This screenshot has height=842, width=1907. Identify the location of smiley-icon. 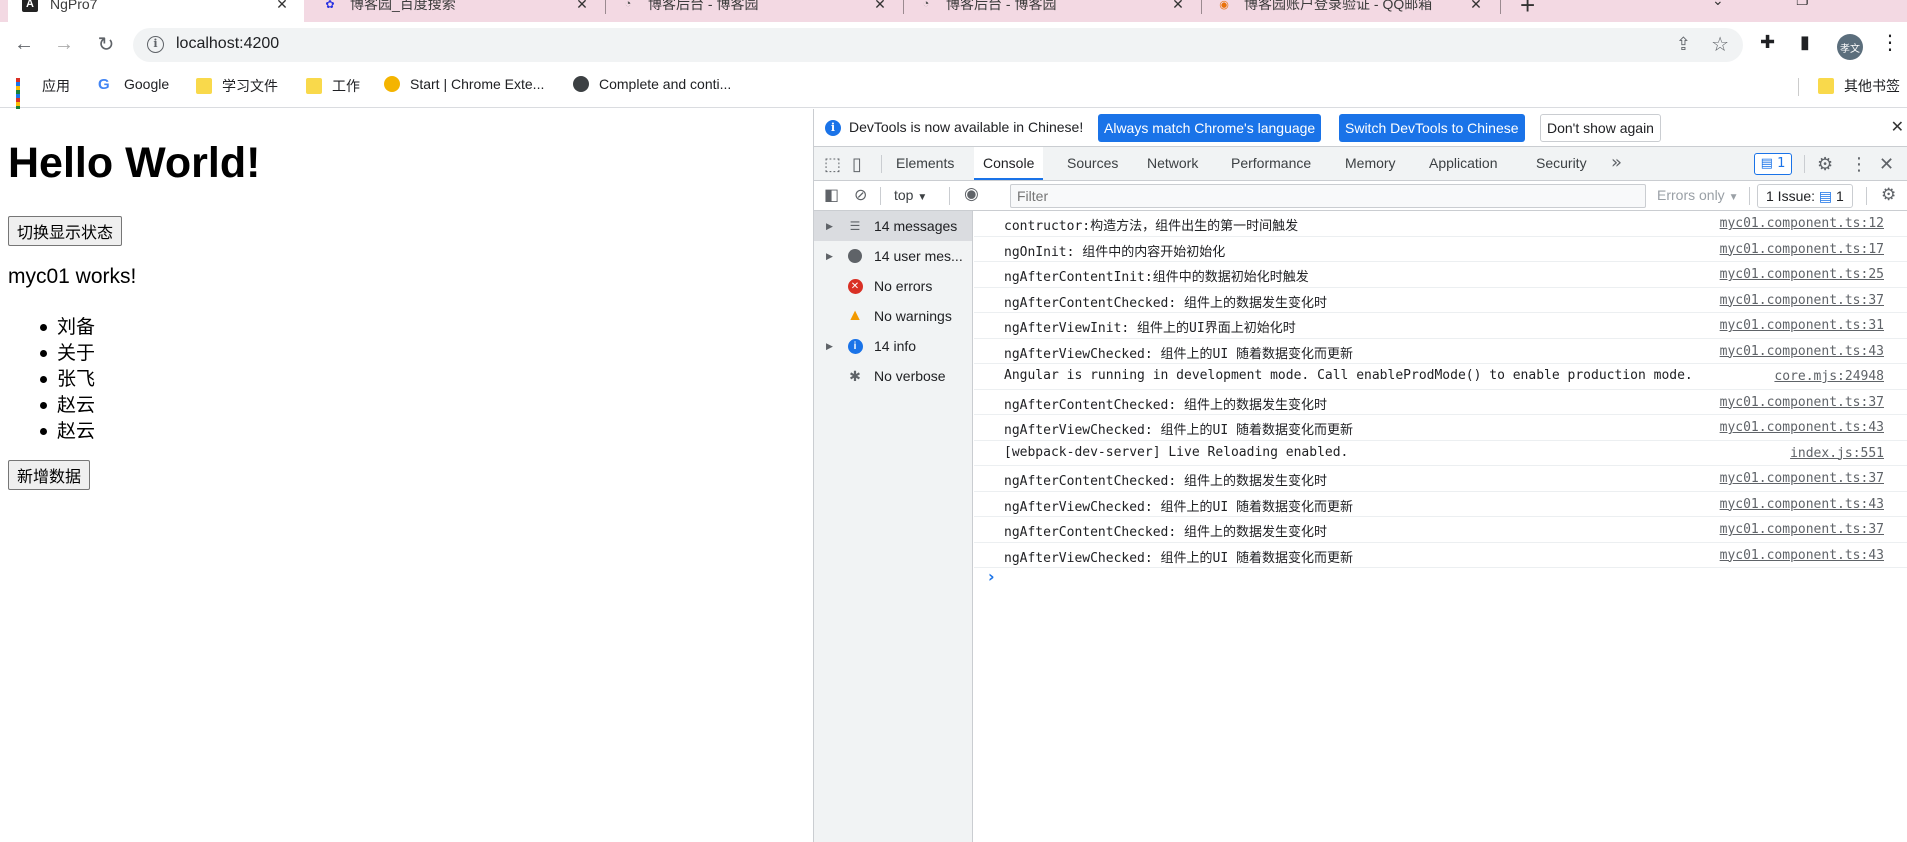
(392, 84).